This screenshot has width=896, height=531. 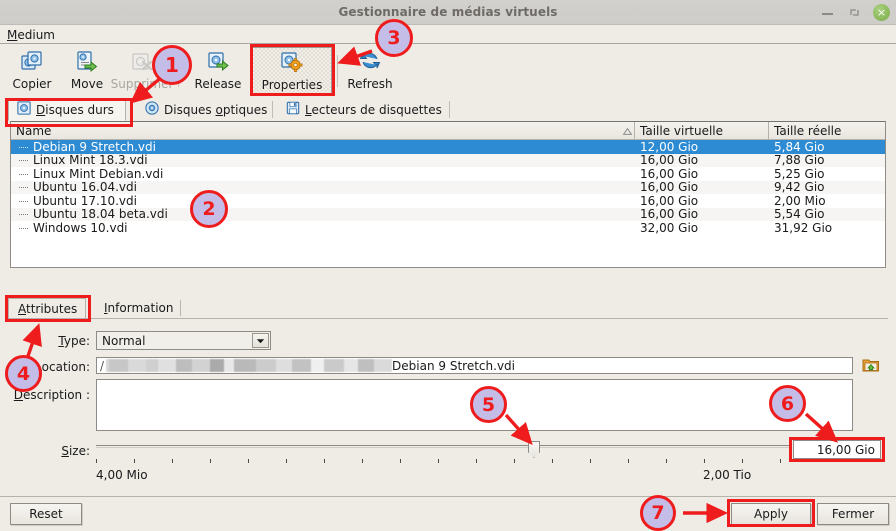 I want to click on column-label-actual-size: Taille réelle, so click(x=808, y=131).